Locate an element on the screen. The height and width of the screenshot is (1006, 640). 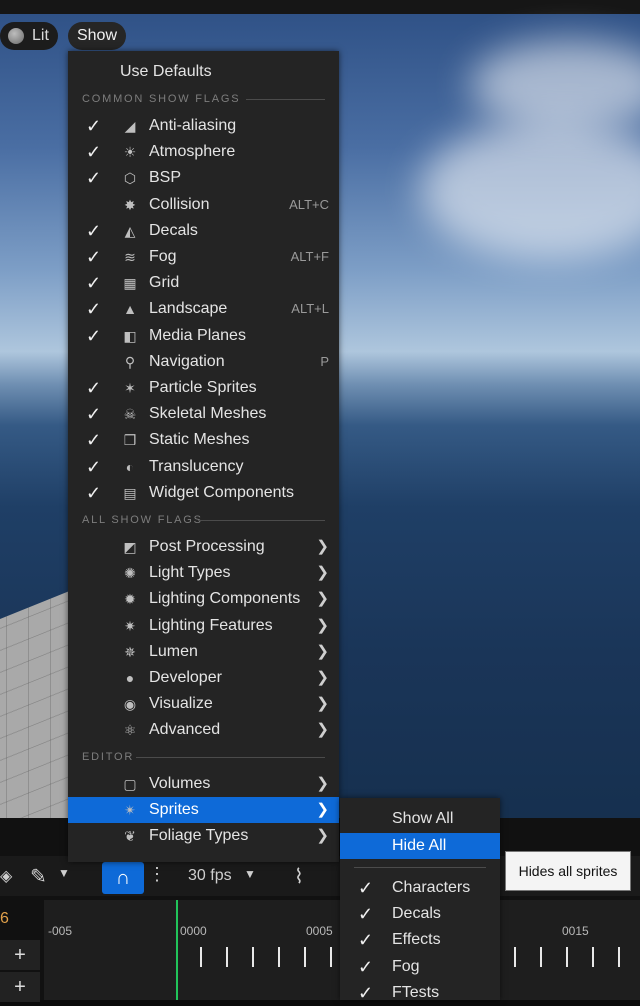
fog-icon: ≋ is located at coordinates (130, 257).